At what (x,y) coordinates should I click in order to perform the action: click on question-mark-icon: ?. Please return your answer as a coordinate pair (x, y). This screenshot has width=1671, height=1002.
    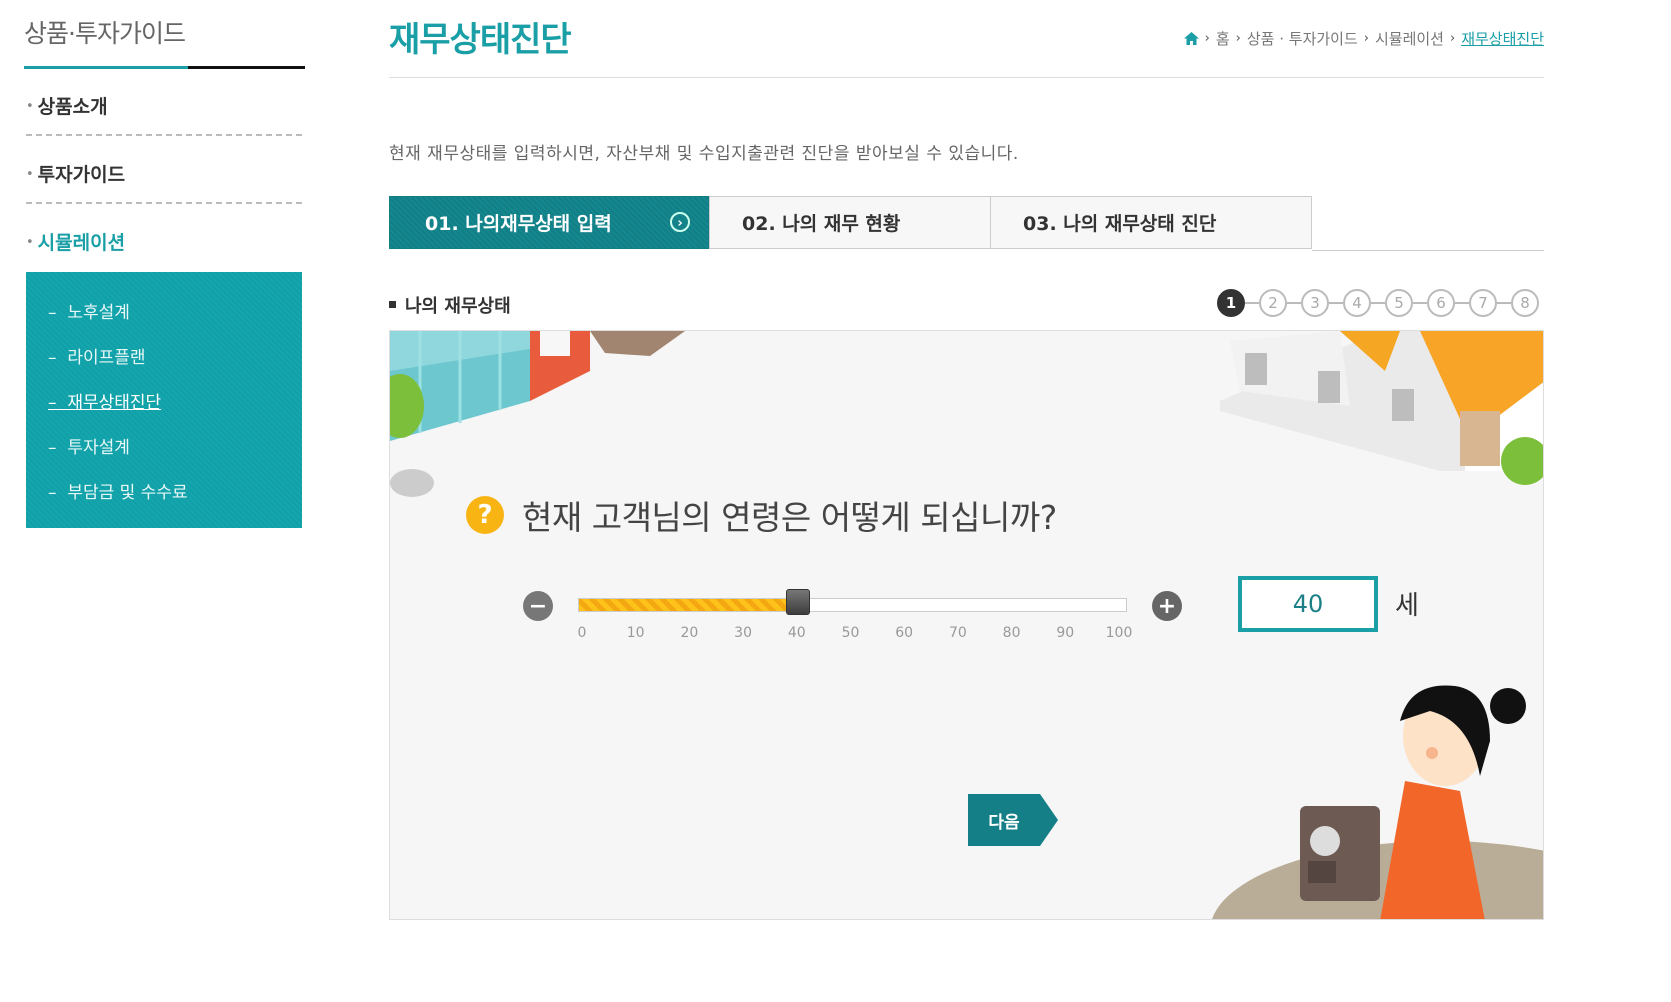
    Looking at the image, I should click on (485, 515).